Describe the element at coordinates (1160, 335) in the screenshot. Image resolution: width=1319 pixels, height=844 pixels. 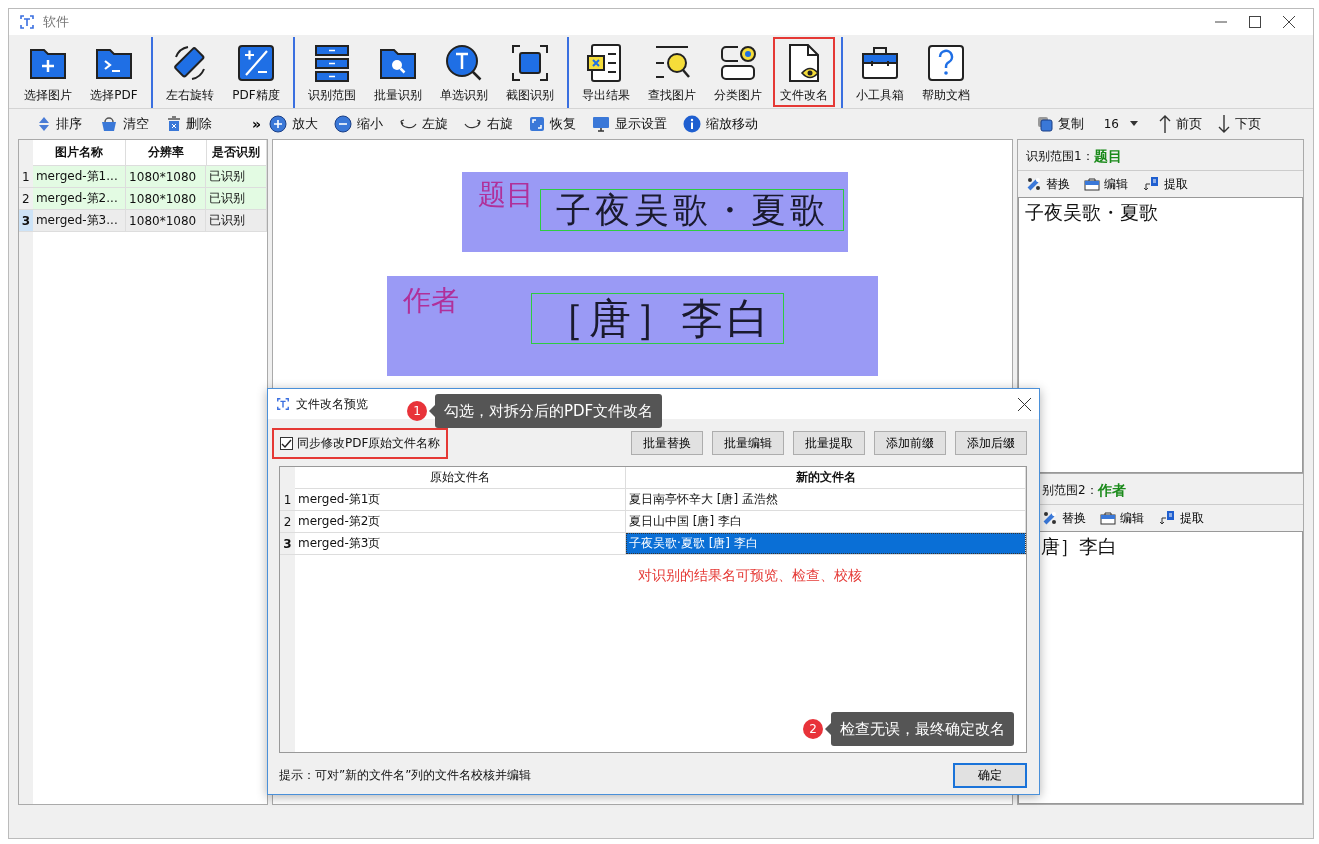
I see `result-text-area: 子夜吴歌・夏歌` at that location.